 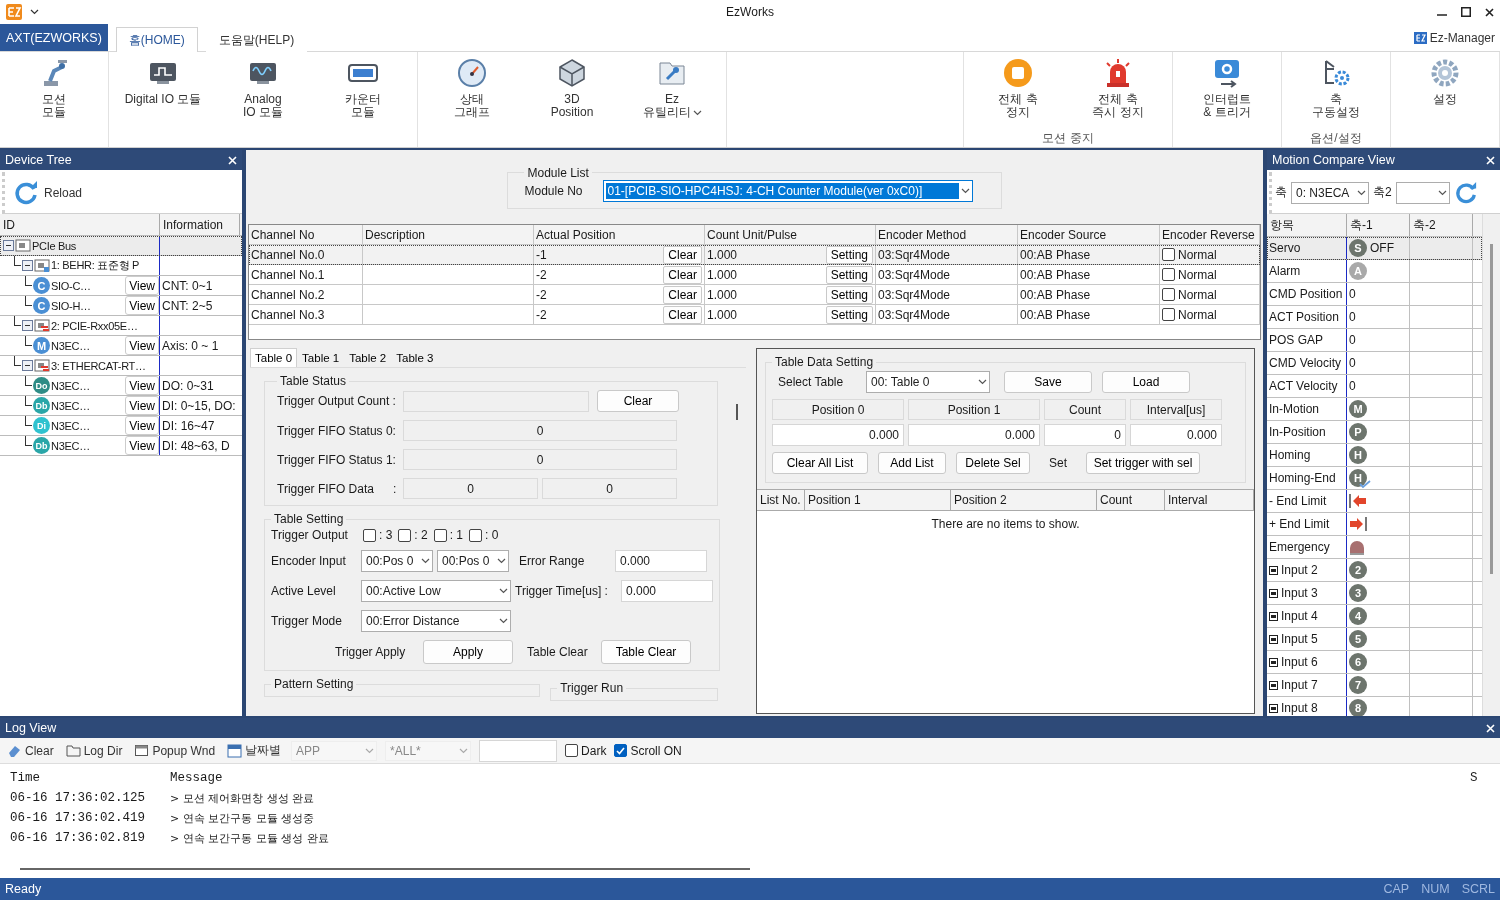 What do you see at coordinates (754, 255) in the screenshot?
I see `channel-row: Channel No.0 -1 Clear 1.000 Setting 03:Sqr4Mode 00:AB Phase Normal` at bounding box center [754, 255].